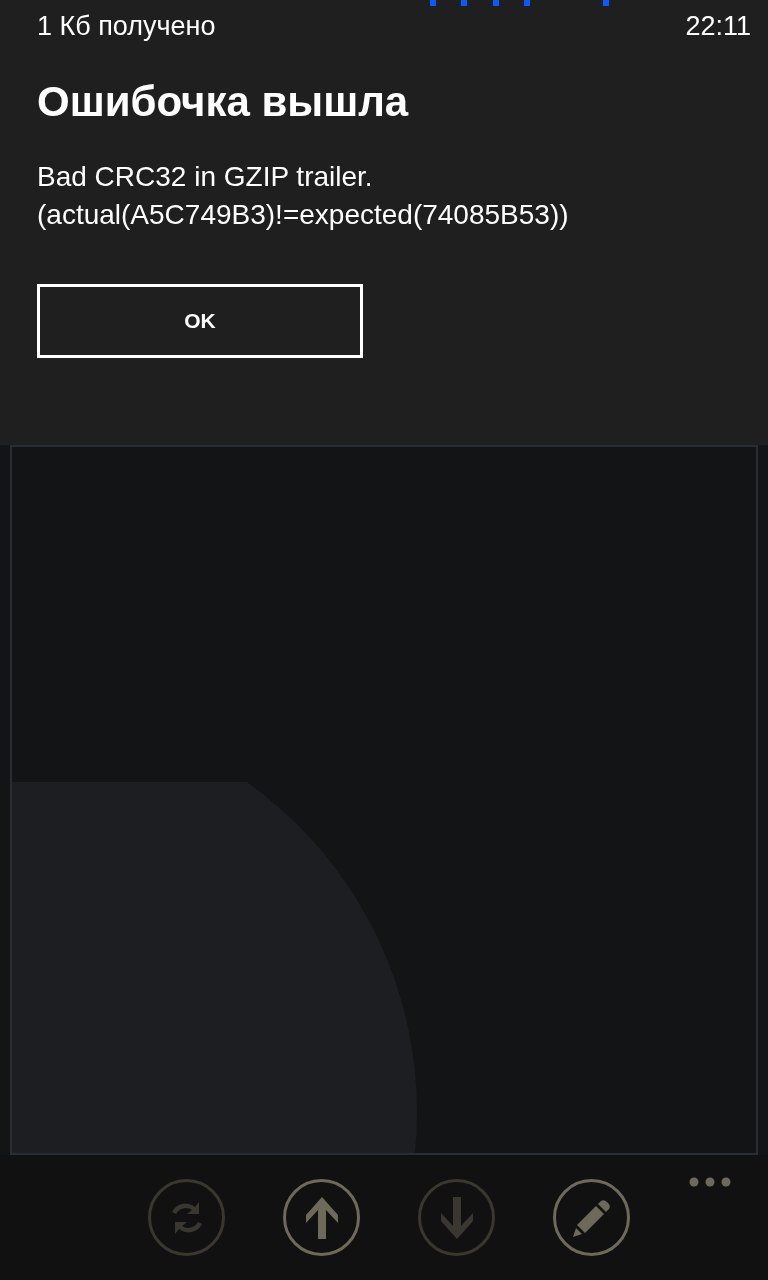 Image resolution: width=768 pixels, height=1280 pixels. I want to click on clock: 22:11, so click(718, 26).